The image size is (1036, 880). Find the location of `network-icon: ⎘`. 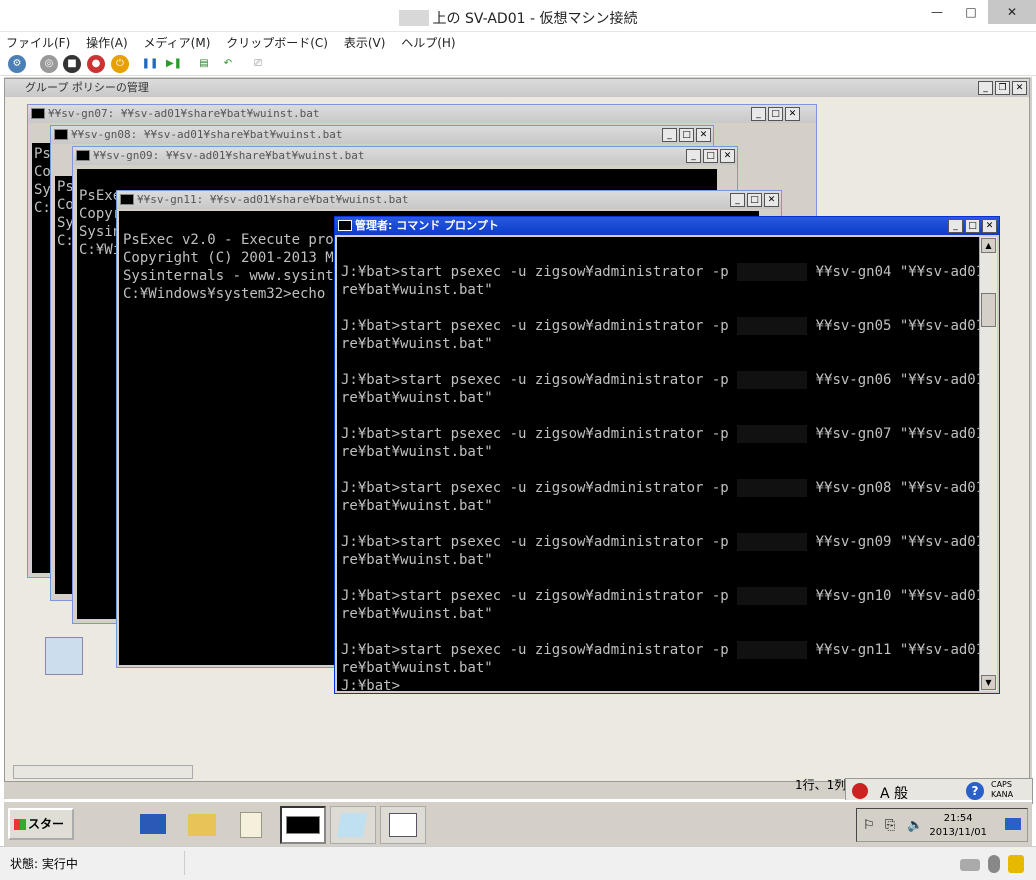

network-icon: ⎘ is located at coordinates (890, 825).